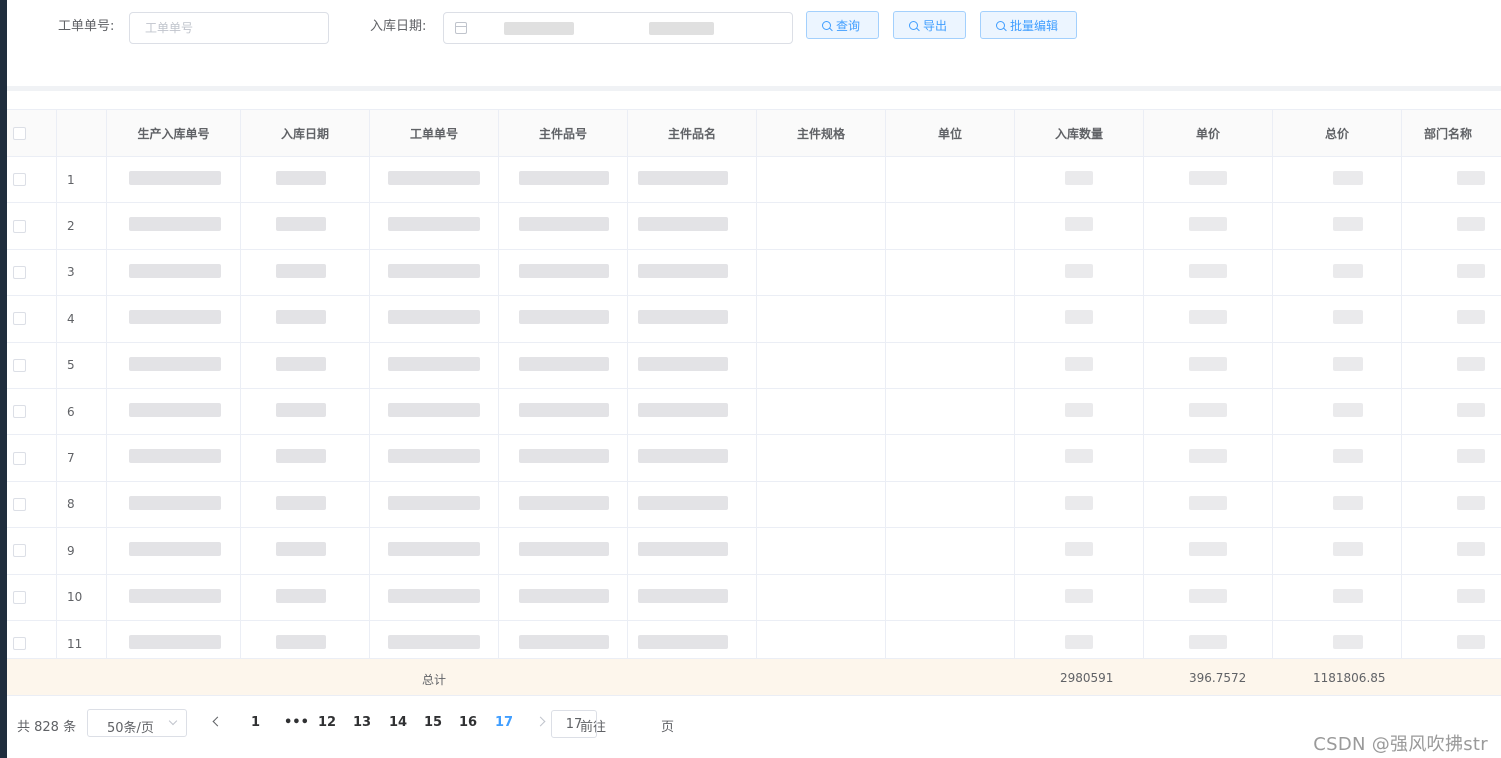 Image resolution: width=1501 pixels, height=758 pixels. Describe the element at coordinates (1028, 25) in the screenshot. I see `batch-edit-button: 批量编辑` at that location.